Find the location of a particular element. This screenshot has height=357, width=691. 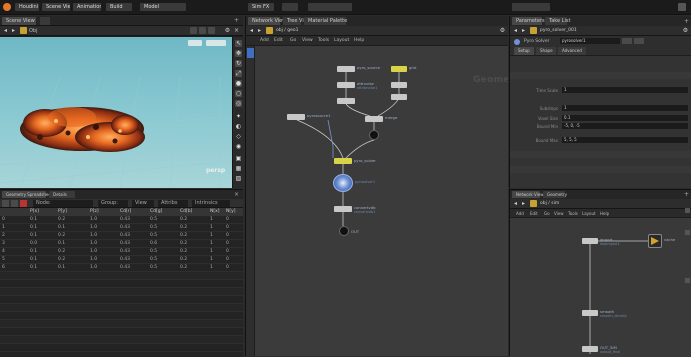

secondary-network-path: obj / sim is located at coordinates (549, 203).